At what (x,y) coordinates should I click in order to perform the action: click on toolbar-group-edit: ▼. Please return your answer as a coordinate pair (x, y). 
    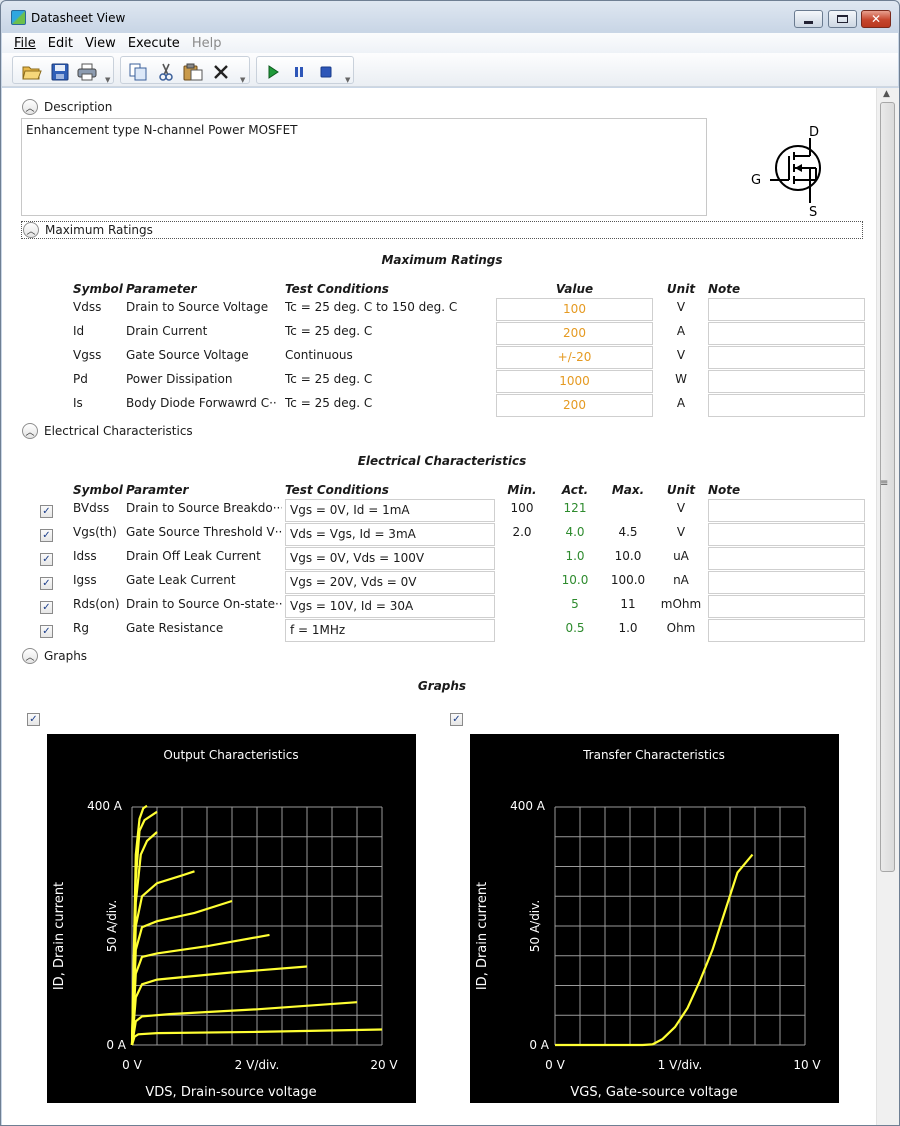
    Looking at the image, I should click on (185, 70).